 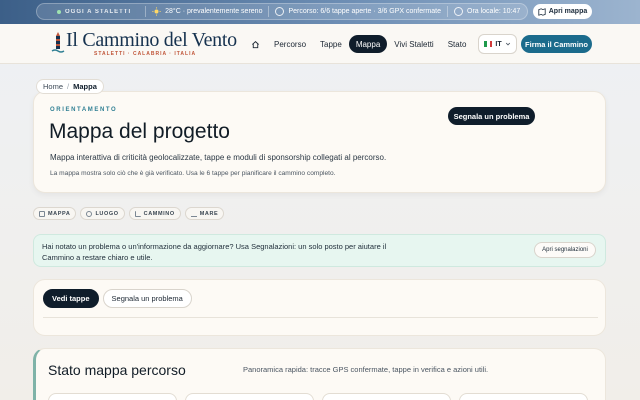 I want to click on time-item: Ora locale: 10:47, so click(x=487, y=11).